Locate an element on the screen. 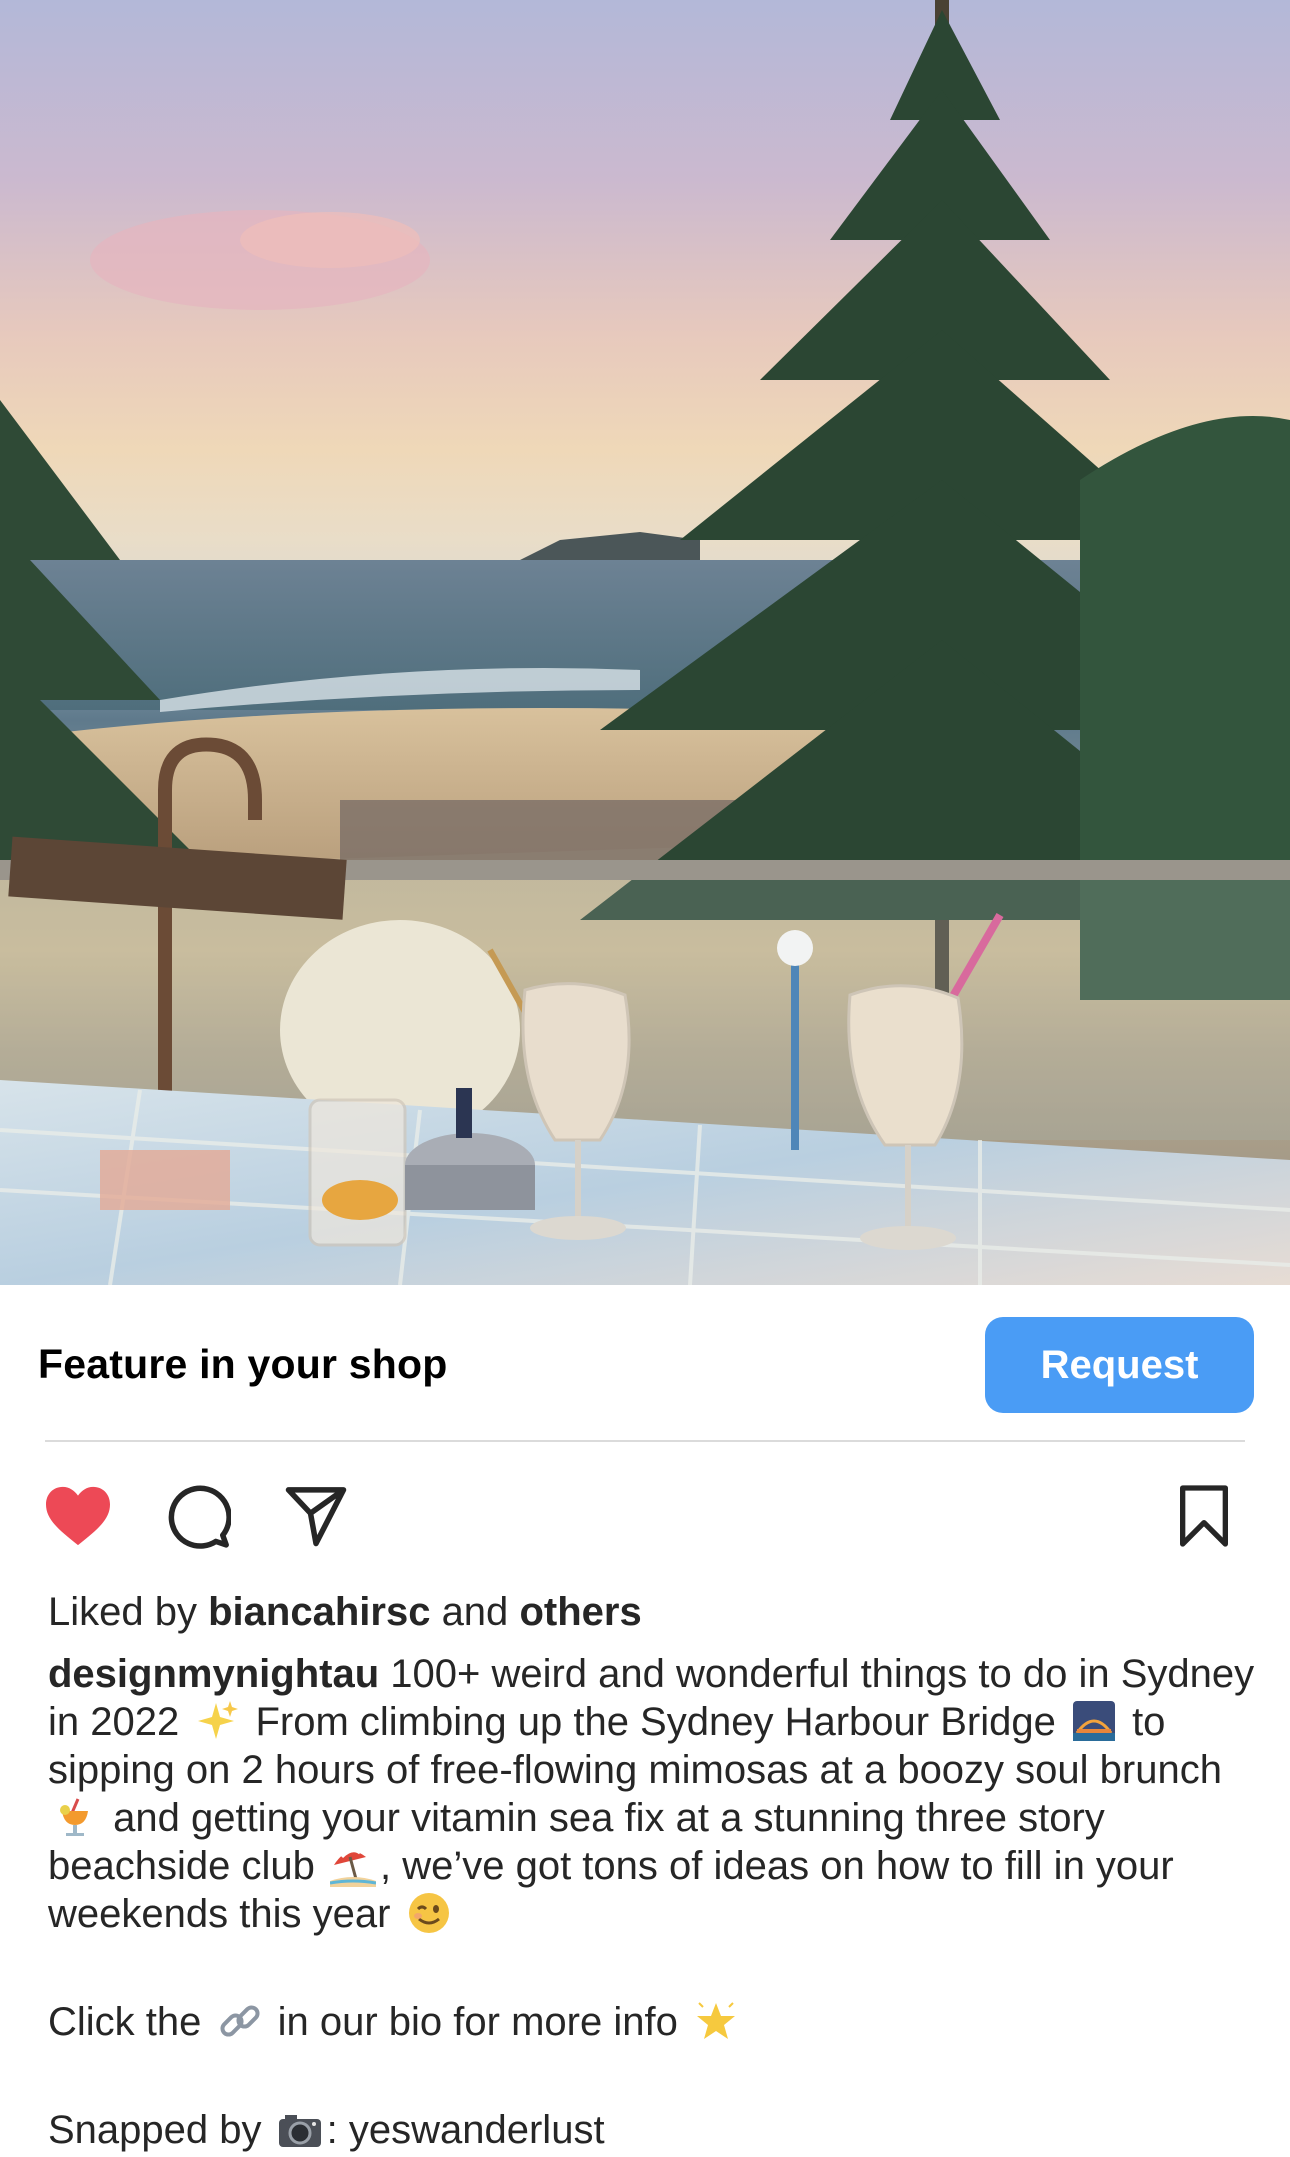  link-emoji-icon is located at coordinates (240, 2021).